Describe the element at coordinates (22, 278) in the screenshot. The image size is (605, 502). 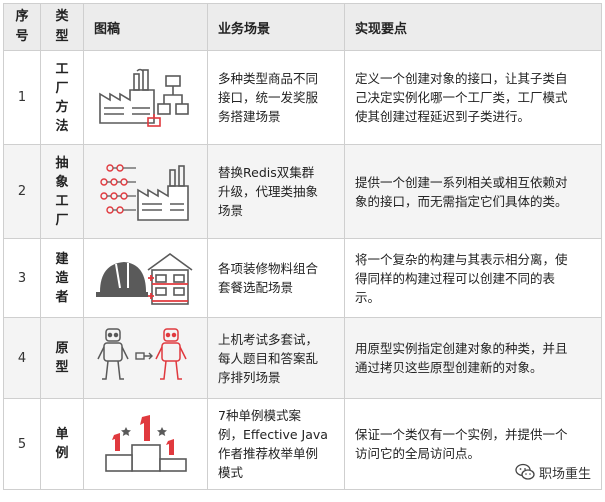
I see `row-no: 3` at that location.